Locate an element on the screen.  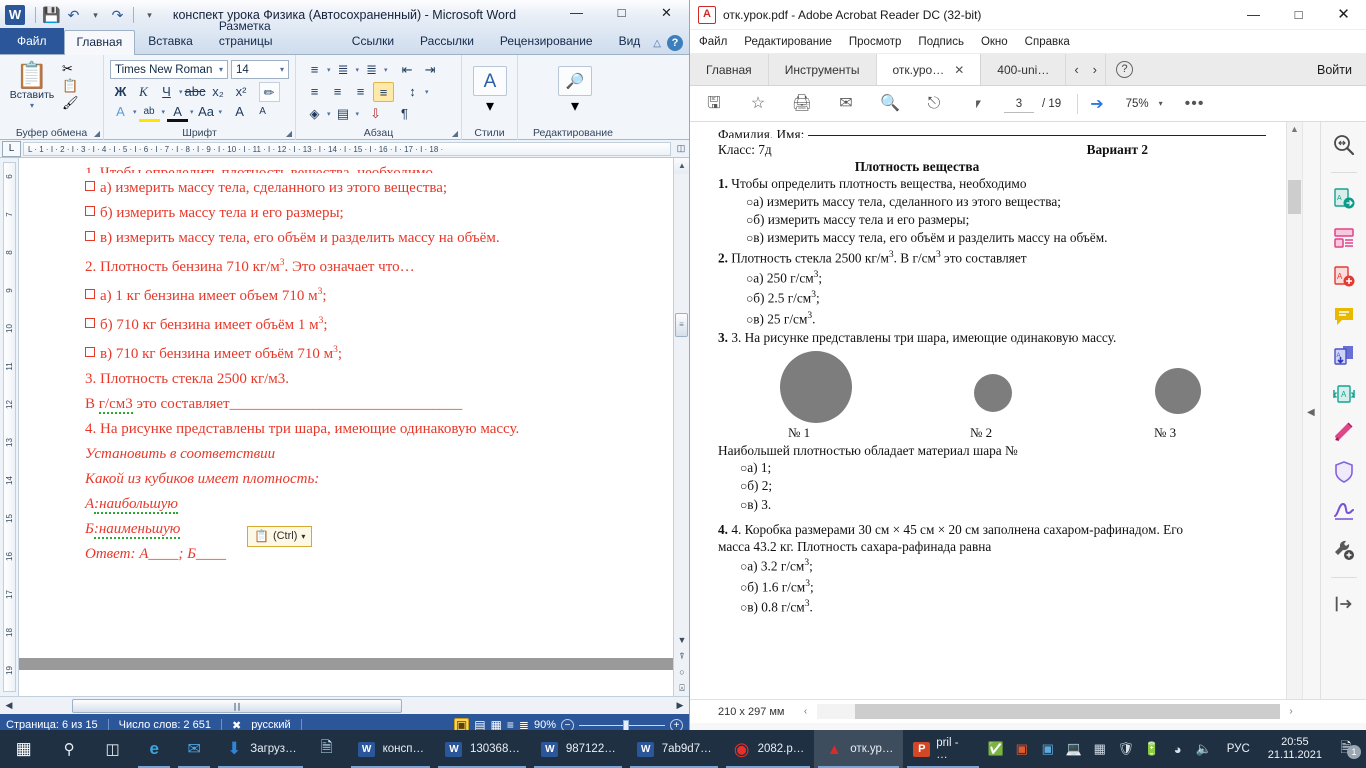
clear-formatting-icon: ✏ is located at coordinates (269, 92).